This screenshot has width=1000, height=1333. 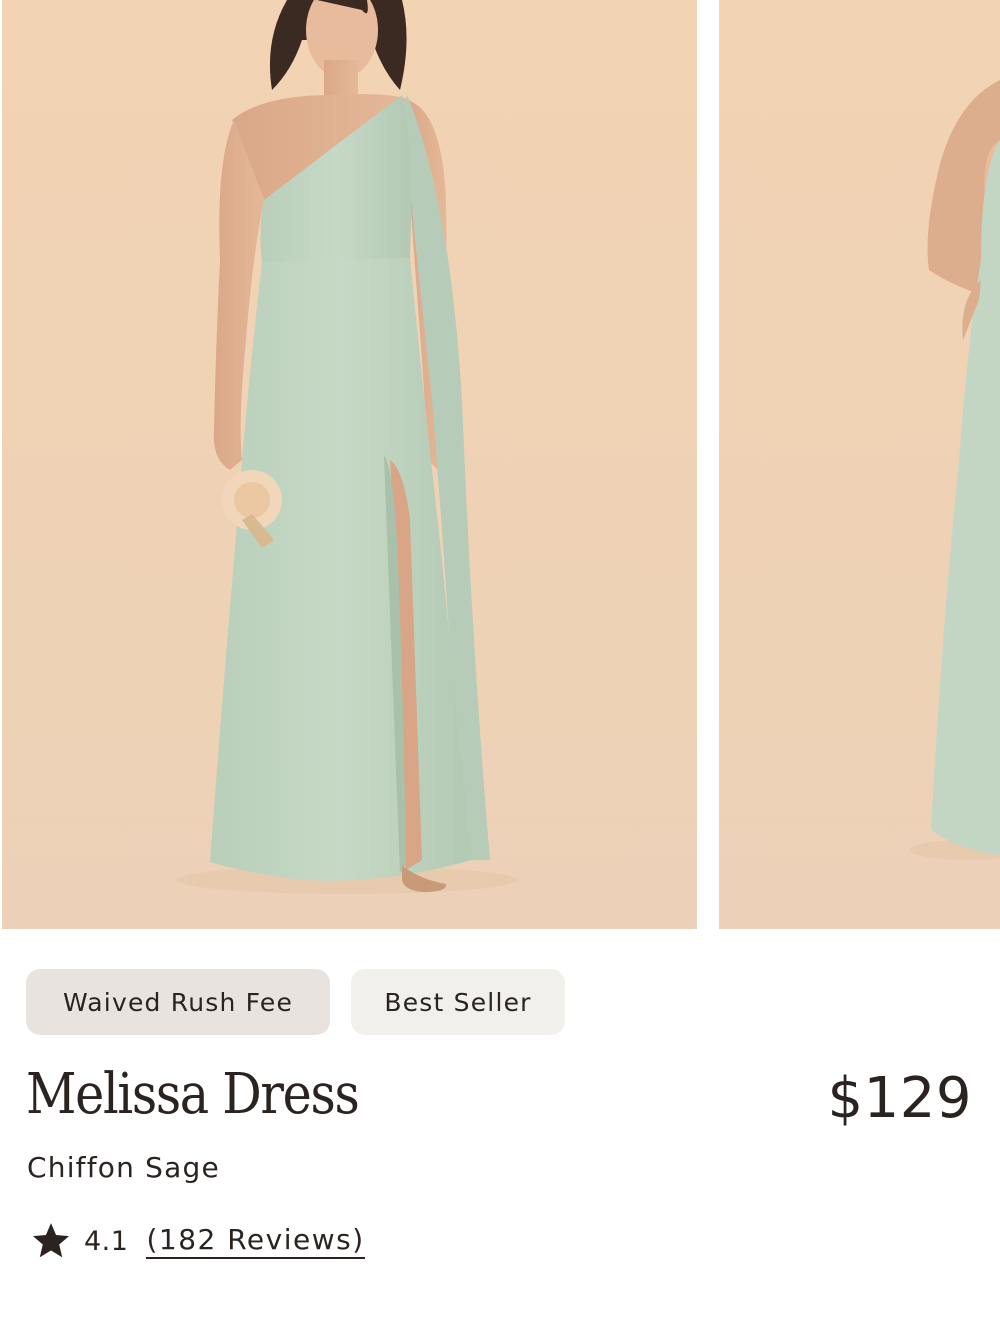 What do you see at coordinates (255, 1241) in the screenshot?
I see `reviews-link: (182 Reviews)` at bounding box center [255, 1241].